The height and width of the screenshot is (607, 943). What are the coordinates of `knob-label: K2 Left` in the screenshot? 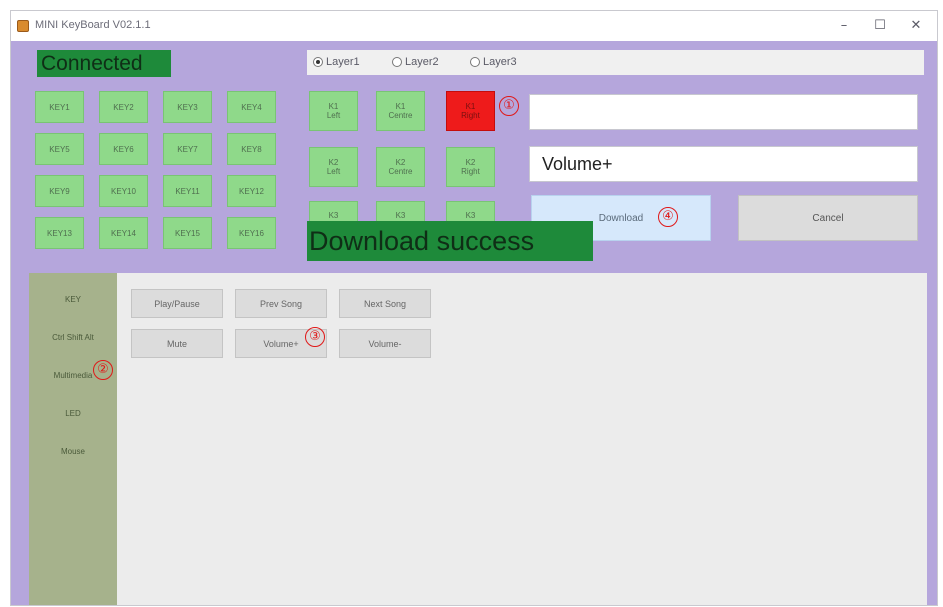 It's located at (333, 167).